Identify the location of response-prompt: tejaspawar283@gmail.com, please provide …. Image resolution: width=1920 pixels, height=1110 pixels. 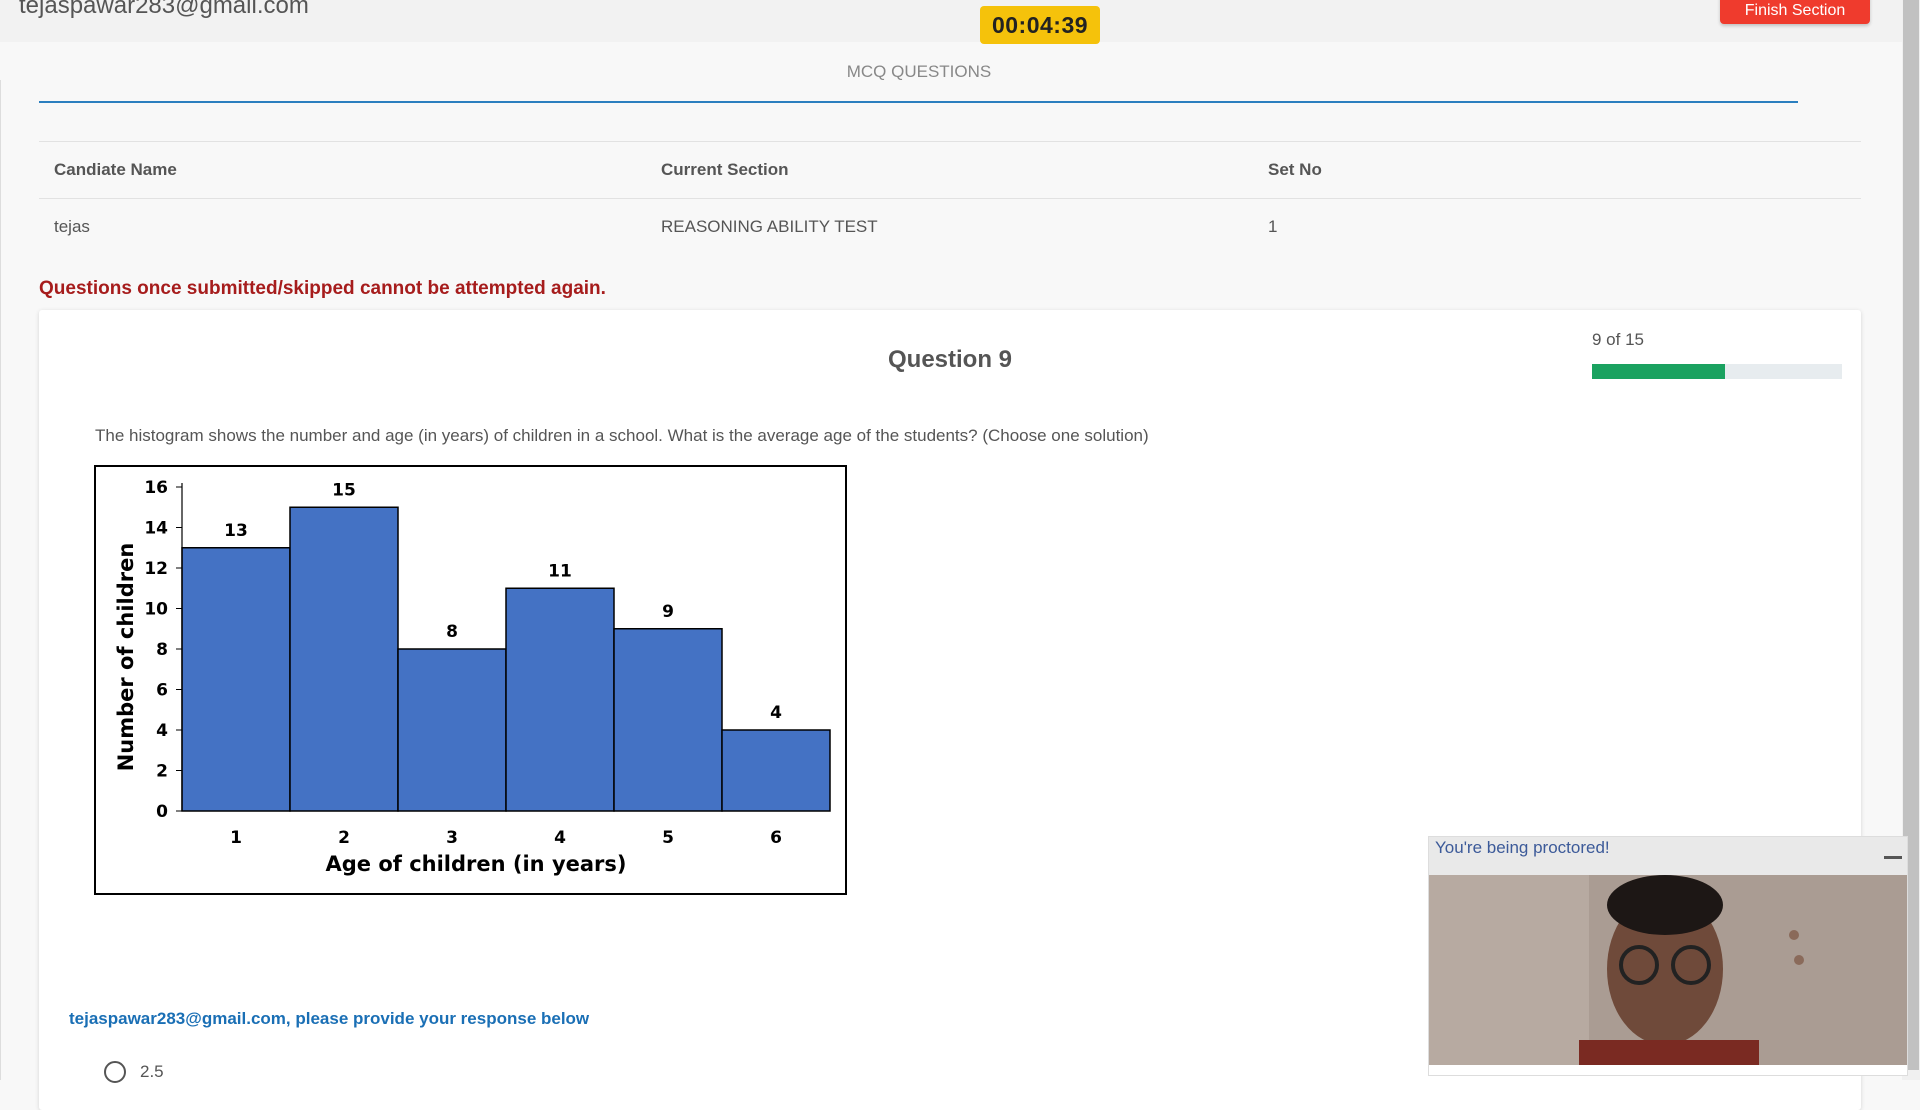
(329, 1018).